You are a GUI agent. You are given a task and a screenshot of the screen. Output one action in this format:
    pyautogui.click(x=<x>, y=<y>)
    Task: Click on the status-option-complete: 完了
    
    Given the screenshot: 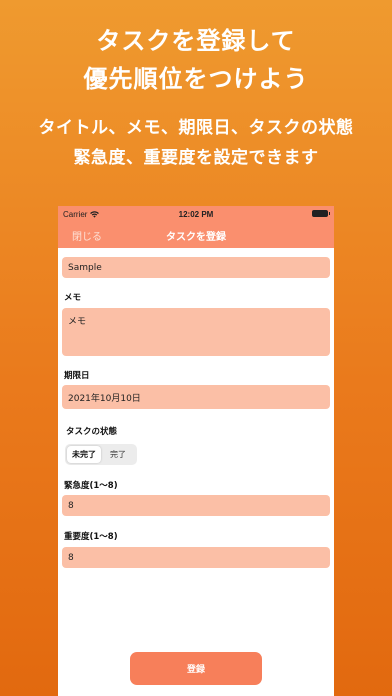 What is the action you would take?
    pyautogui.click(x=118, y=454)
    